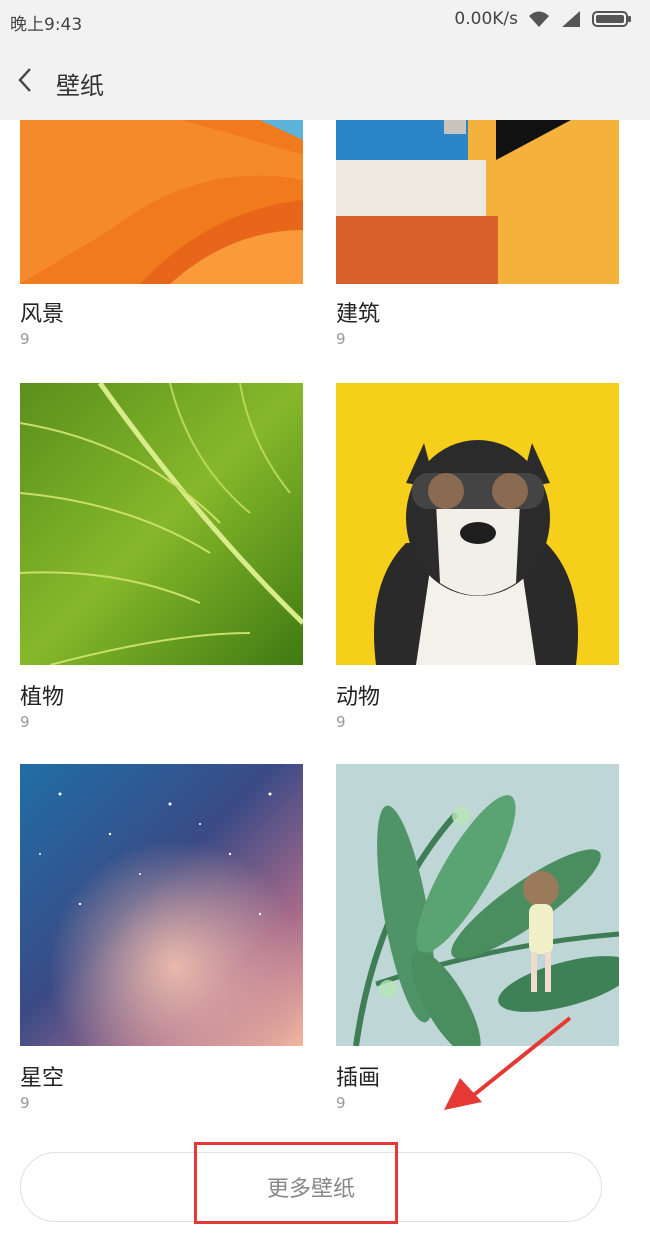 This screenshot has height=1240, width=650. I want to click on signal-icon, so click(571, 19).